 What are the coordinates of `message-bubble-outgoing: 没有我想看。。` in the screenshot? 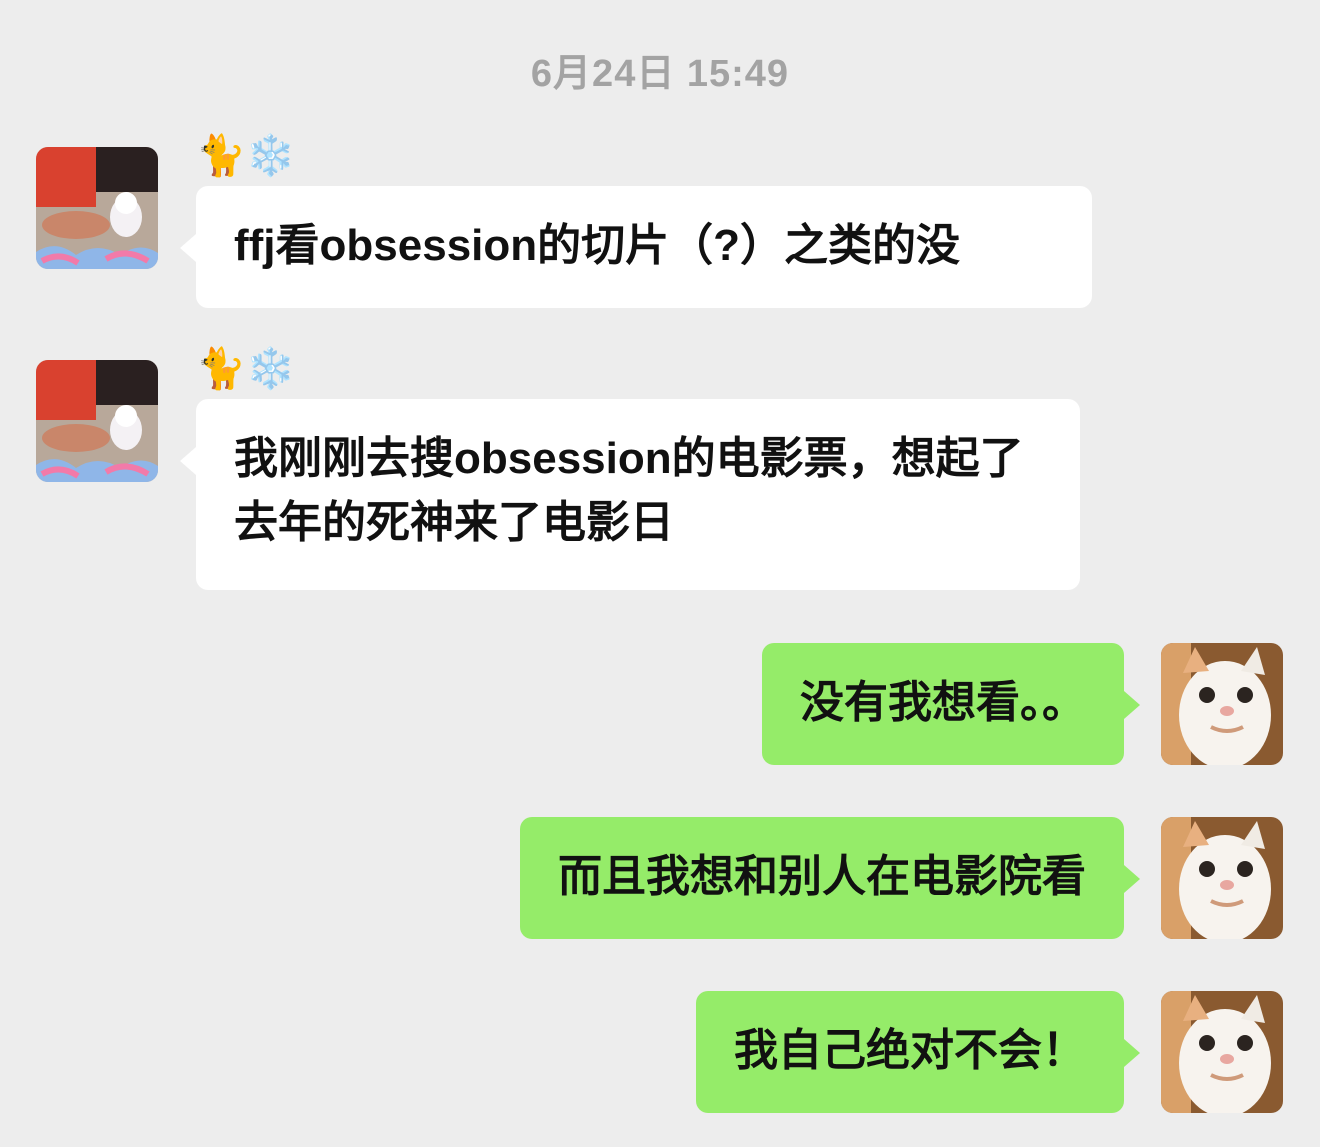 It's located at (951, 704).